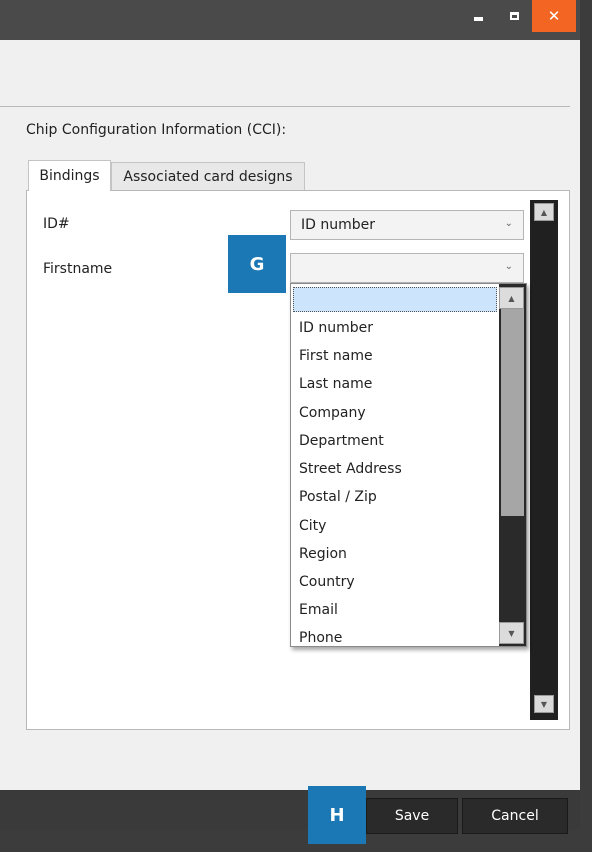 This screenshot has height=852, width=592. What do you see at coordinates (208, 176) in the screenshot?
I see `tab-associated-card-designs: Associated card designs` at bounding box center [208, 176].